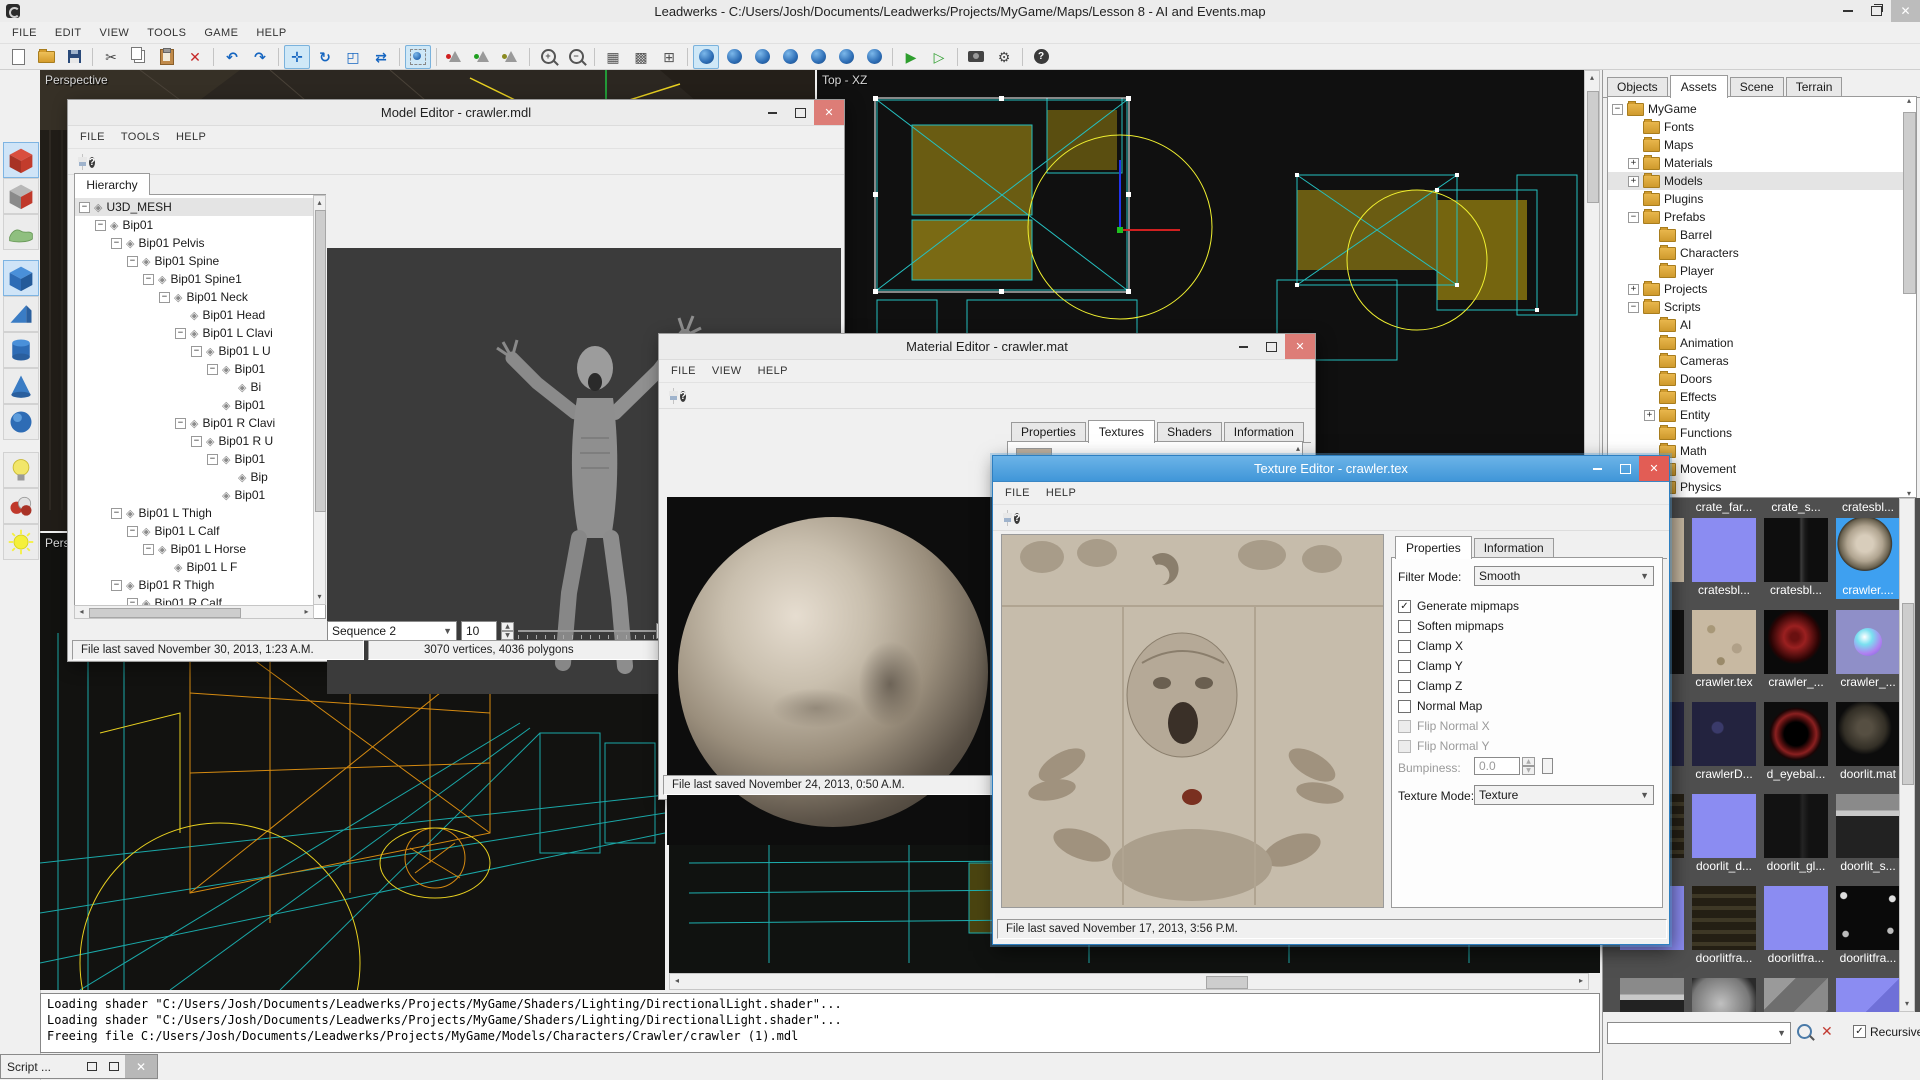 This screenshot has height=1080, width=1920. I want to click on panel-tab-scene: Scene, so click(1756, 87).